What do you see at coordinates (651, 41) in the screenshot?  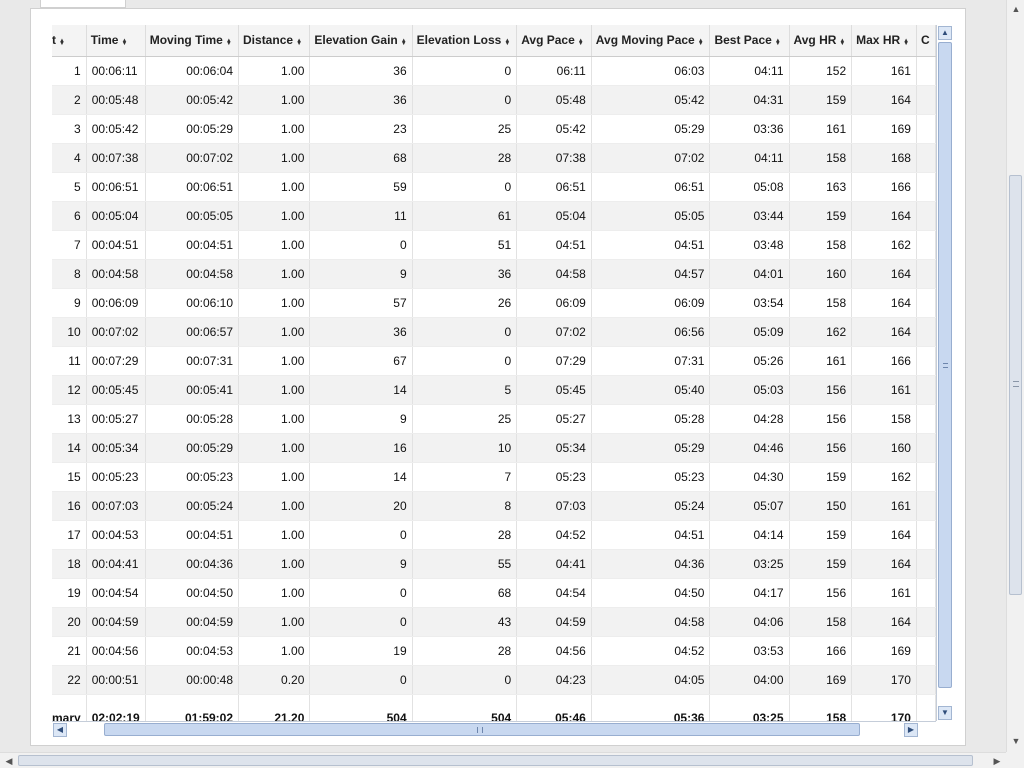 I see `column-header-avg_moving_pace: Avg Moving Pace ▲▼` at bounding box center [651, 41].